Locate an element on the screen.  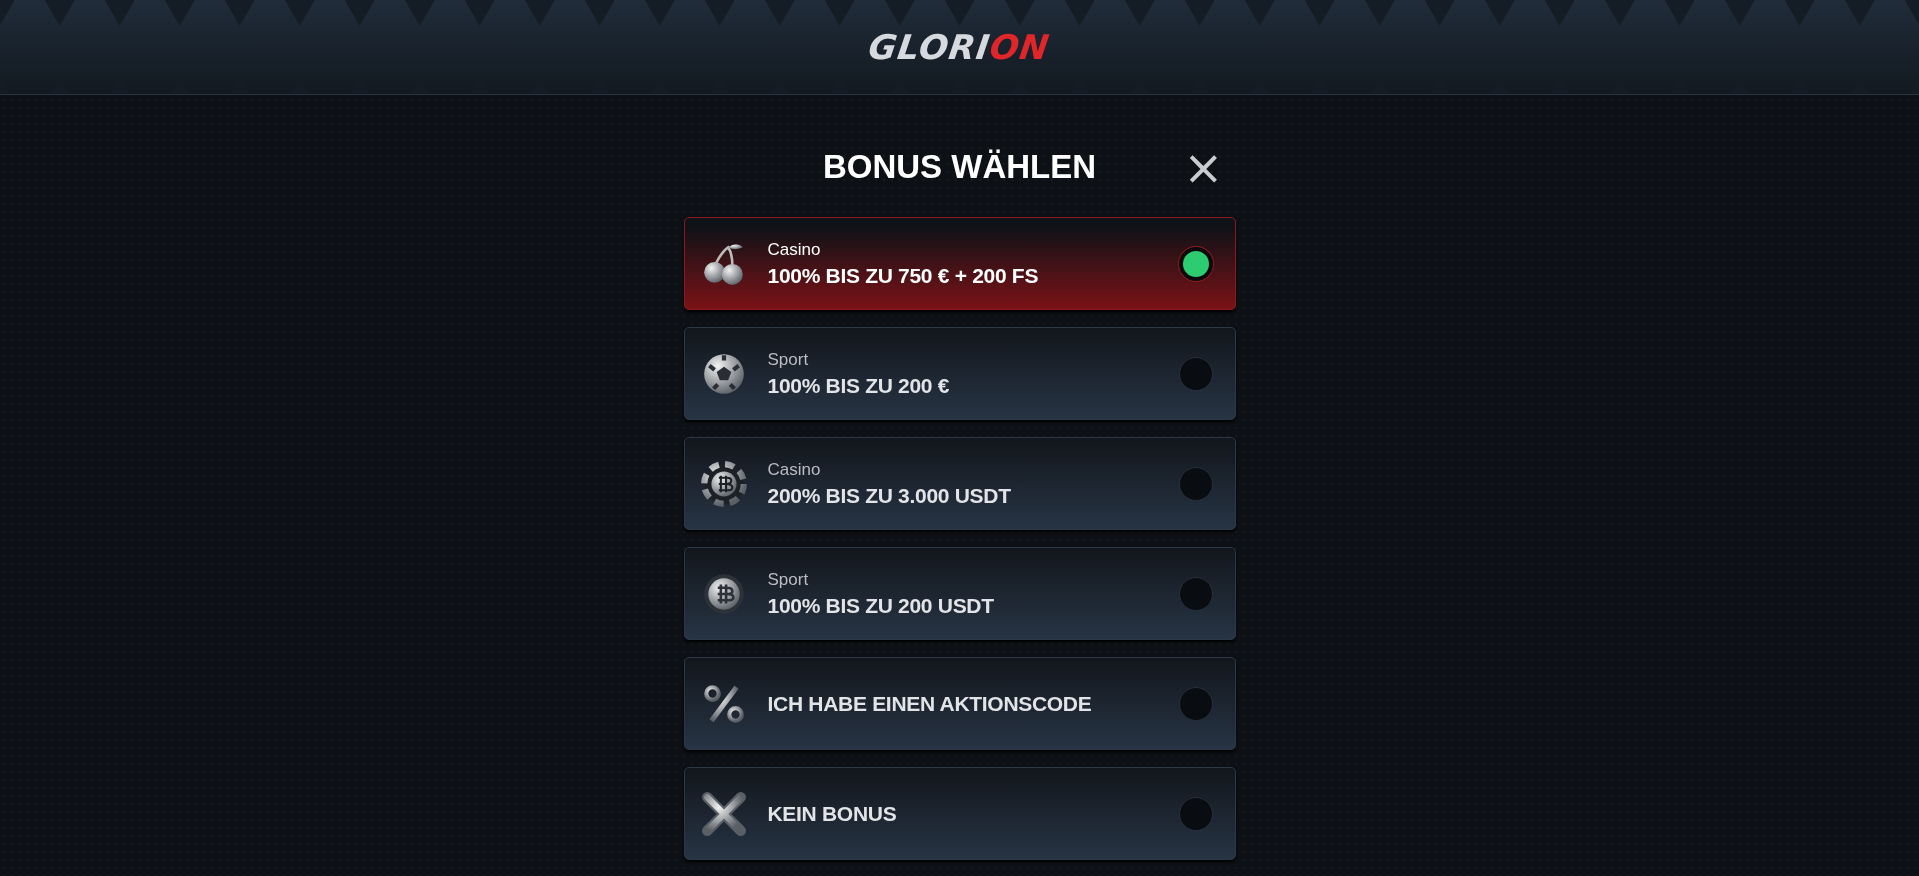
bonus-option: Casino 100% BIS ZU 750 € + 200 FS is located at coordinates (959, 263).